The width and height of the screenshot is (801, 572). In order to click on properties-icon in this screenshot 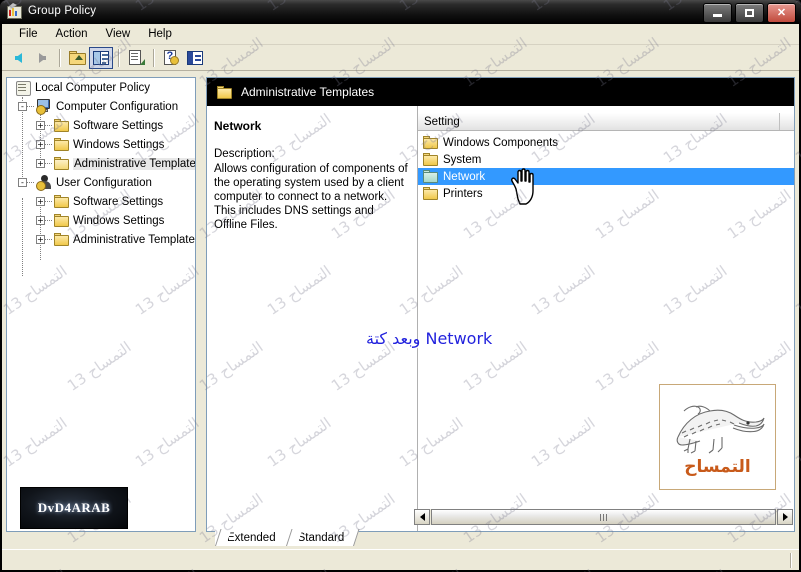, I will do `click(136, 58)`.